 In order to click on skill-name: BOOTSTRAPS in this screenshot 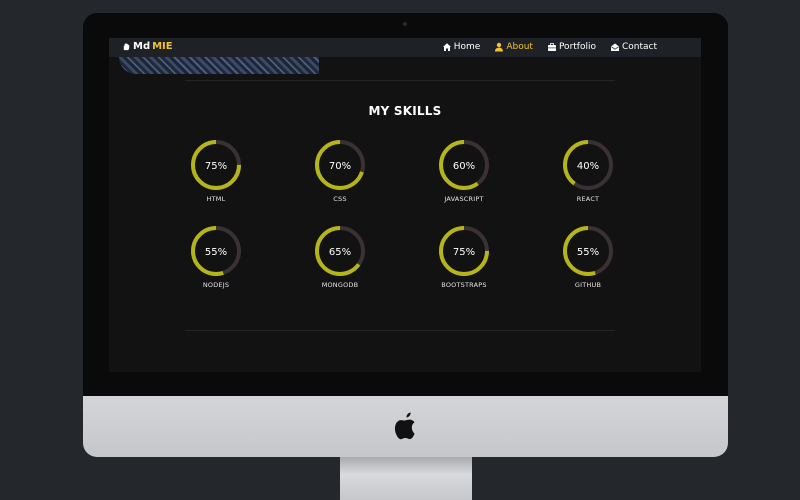, I will do `click(464, 285)`.